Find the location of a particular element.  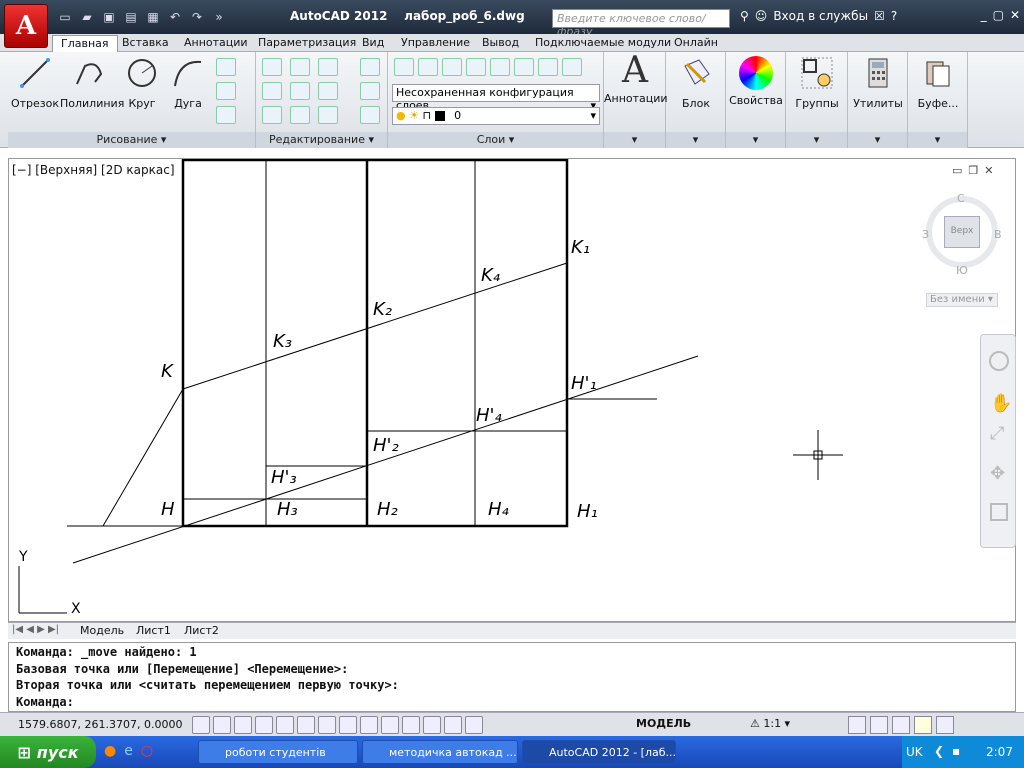

erase-icon is located at coordinates (370, 67).